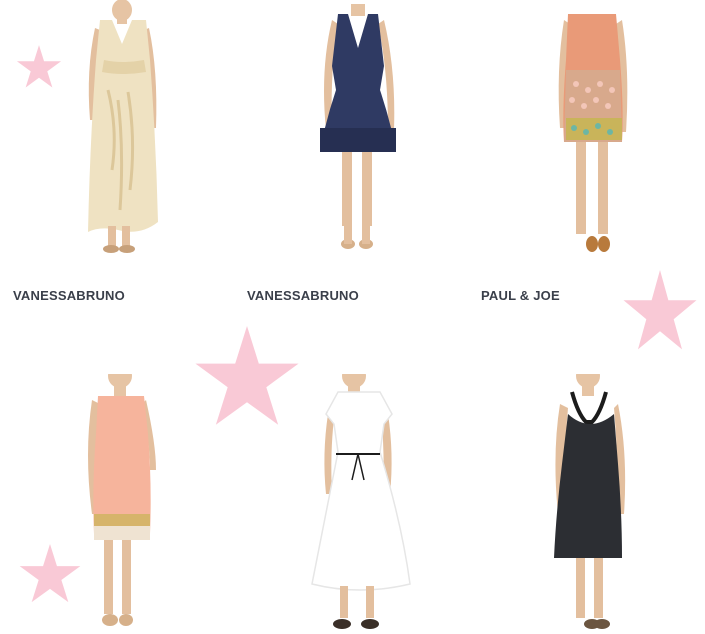 The height and width of the screenshot is (634, 705). Describe the element at coordinates (520, 295) in the screenshot. I see `product-brand: PAUL & JOE` at that location.